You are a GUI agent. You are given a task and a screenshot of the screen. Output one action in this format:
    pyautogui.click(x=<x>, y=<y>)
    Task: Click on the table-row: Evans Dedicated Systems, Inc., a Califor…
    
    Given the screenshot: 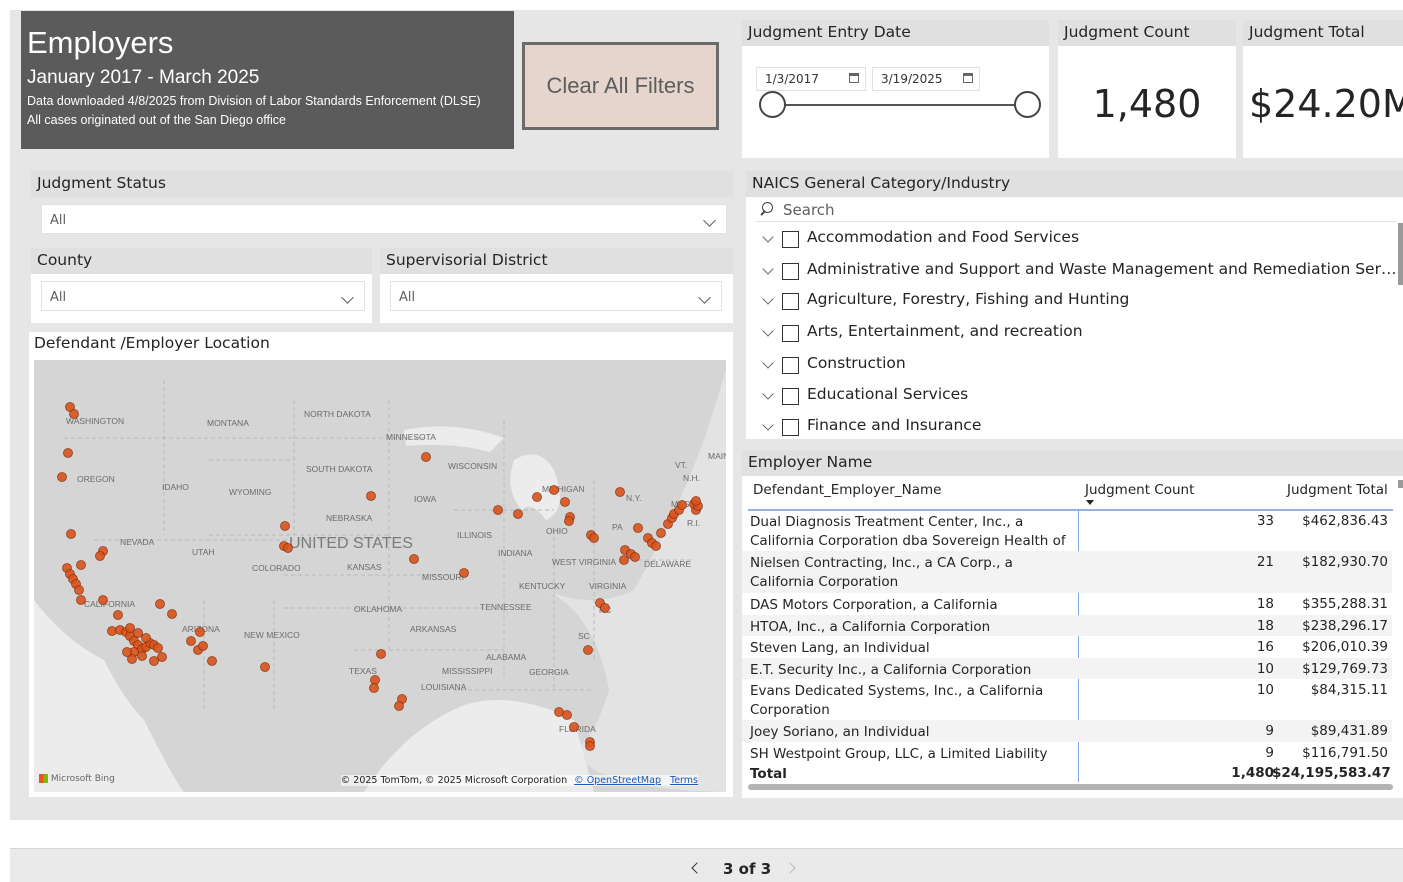 What is the action you would take?
    pyautogui.click(x=1067, y=699)
    